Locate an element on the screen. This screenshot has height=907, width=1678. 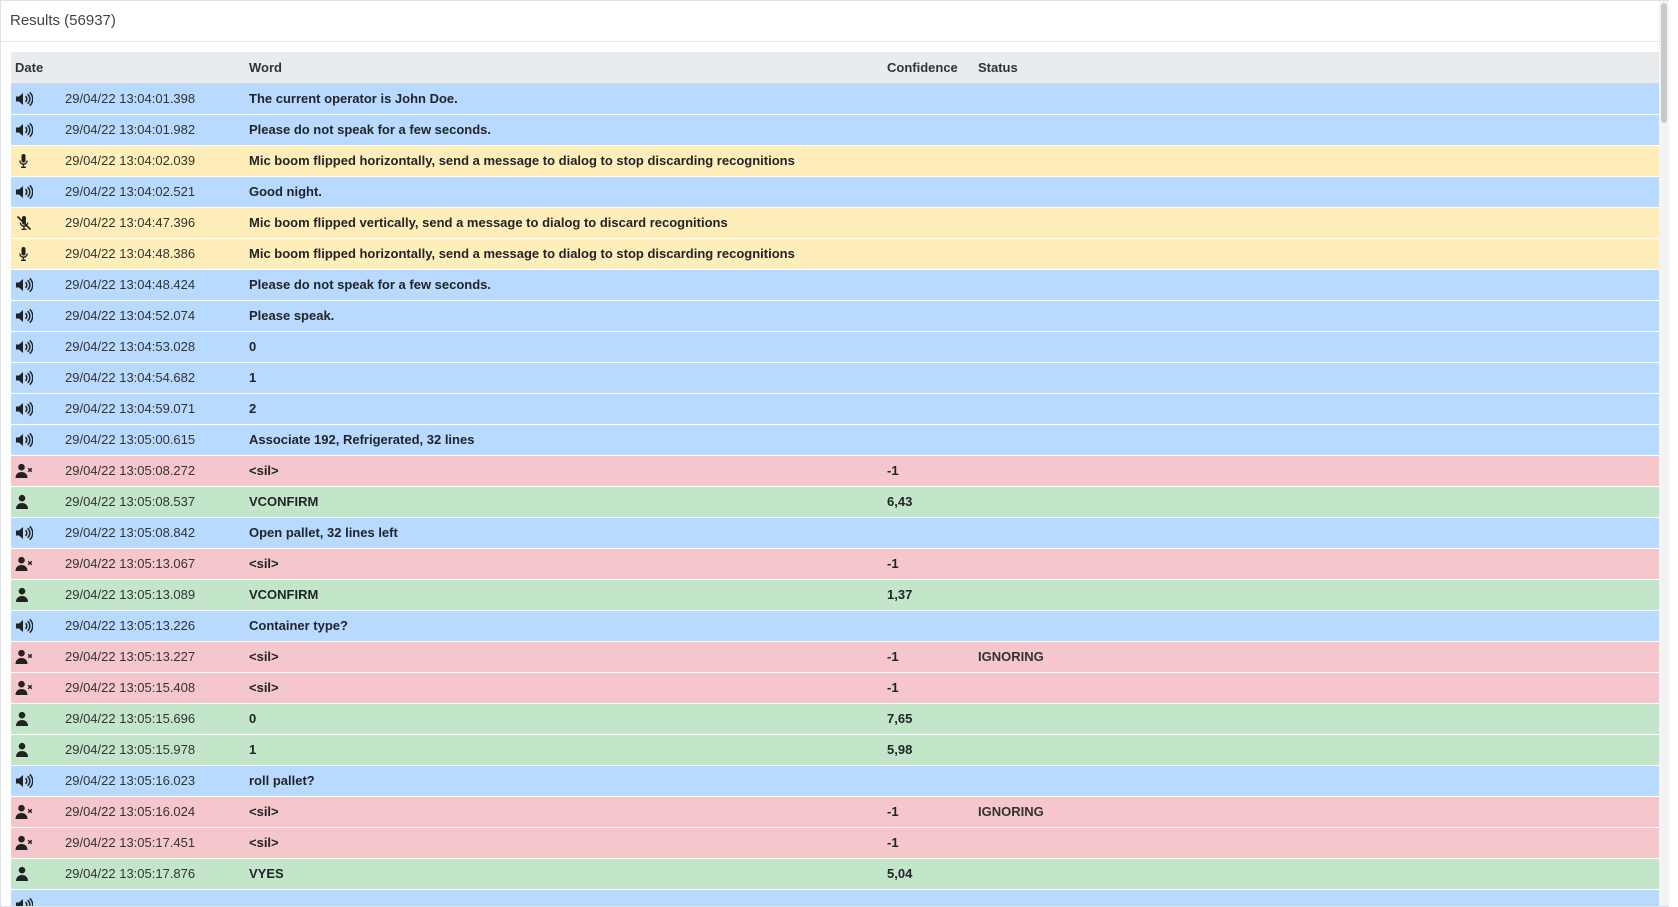
row-date: 29/04/22 13:04:48.424 is located at coordinates (130, 284).